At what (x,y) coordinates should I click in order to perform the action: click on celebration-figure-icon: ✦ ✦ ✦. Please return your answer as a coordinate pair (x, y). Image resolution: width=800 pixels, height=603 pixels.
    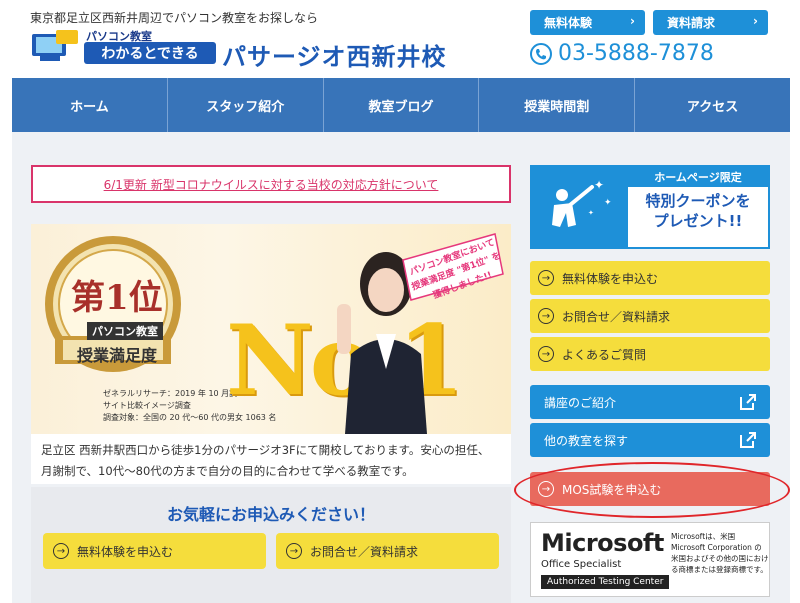
    Looking at the image, I should click on (580, 207).